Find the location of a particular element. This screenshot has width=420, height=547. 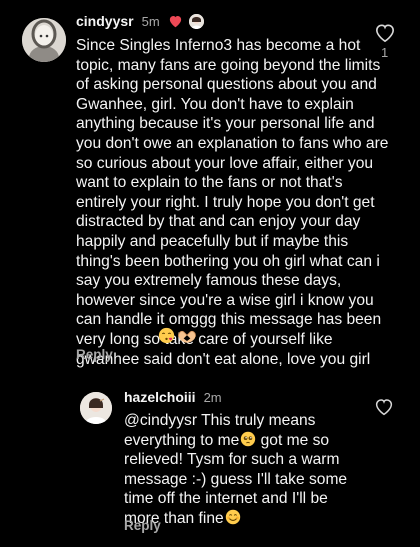

timestamp: 5m is located at coordinates (150, 21).